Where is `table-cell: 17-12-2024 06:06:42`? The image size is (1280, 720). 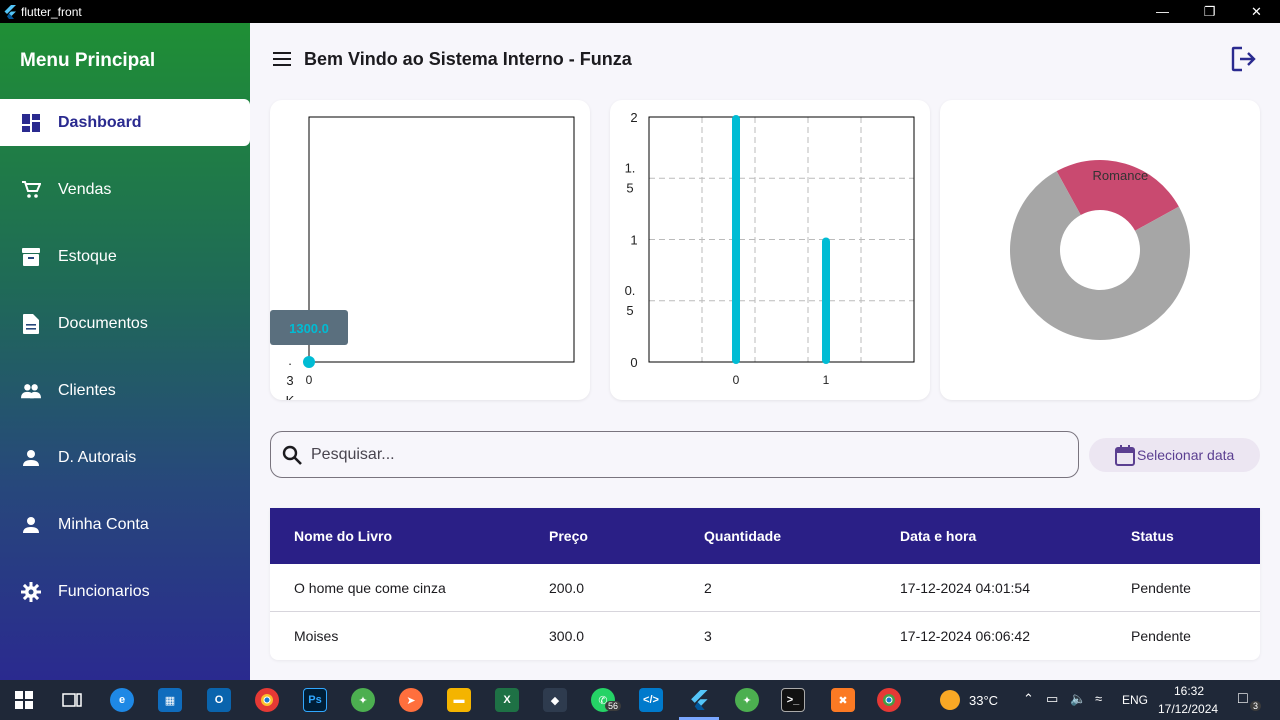 table-cell: 17-12-2024 06:06:42 is located at coordinates (965, 636).